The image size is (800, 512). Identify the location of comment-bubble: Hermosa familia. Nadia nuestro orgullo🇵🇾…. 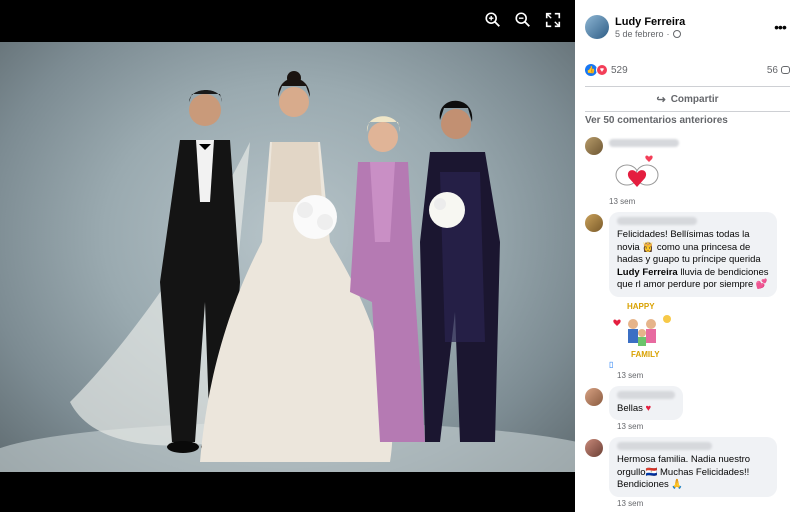
(693, 467).